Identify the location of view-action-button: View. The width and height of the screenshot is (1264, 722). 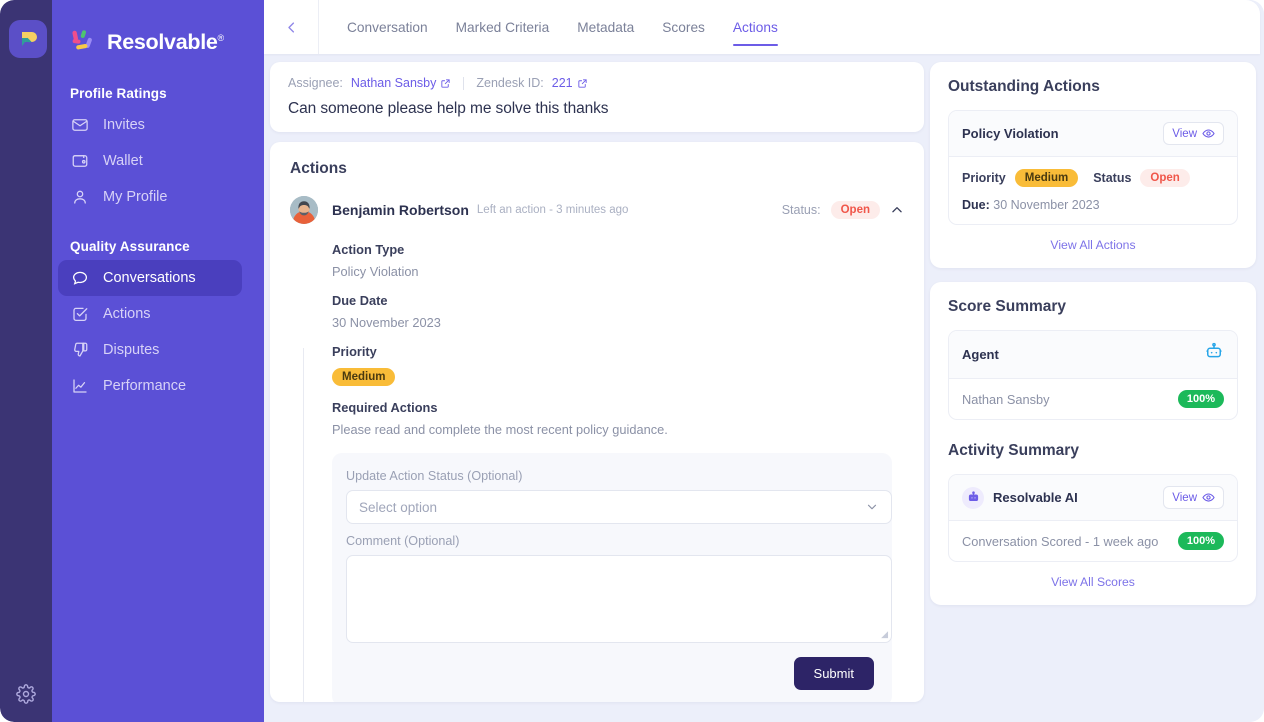
(1193, 133).